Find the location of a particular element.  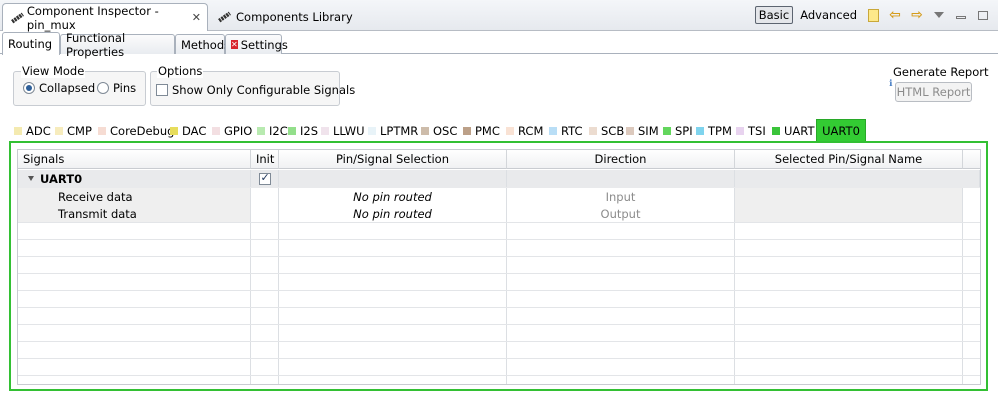

tab-coredebug: CoreDebug is located at coordinates (134, 131).